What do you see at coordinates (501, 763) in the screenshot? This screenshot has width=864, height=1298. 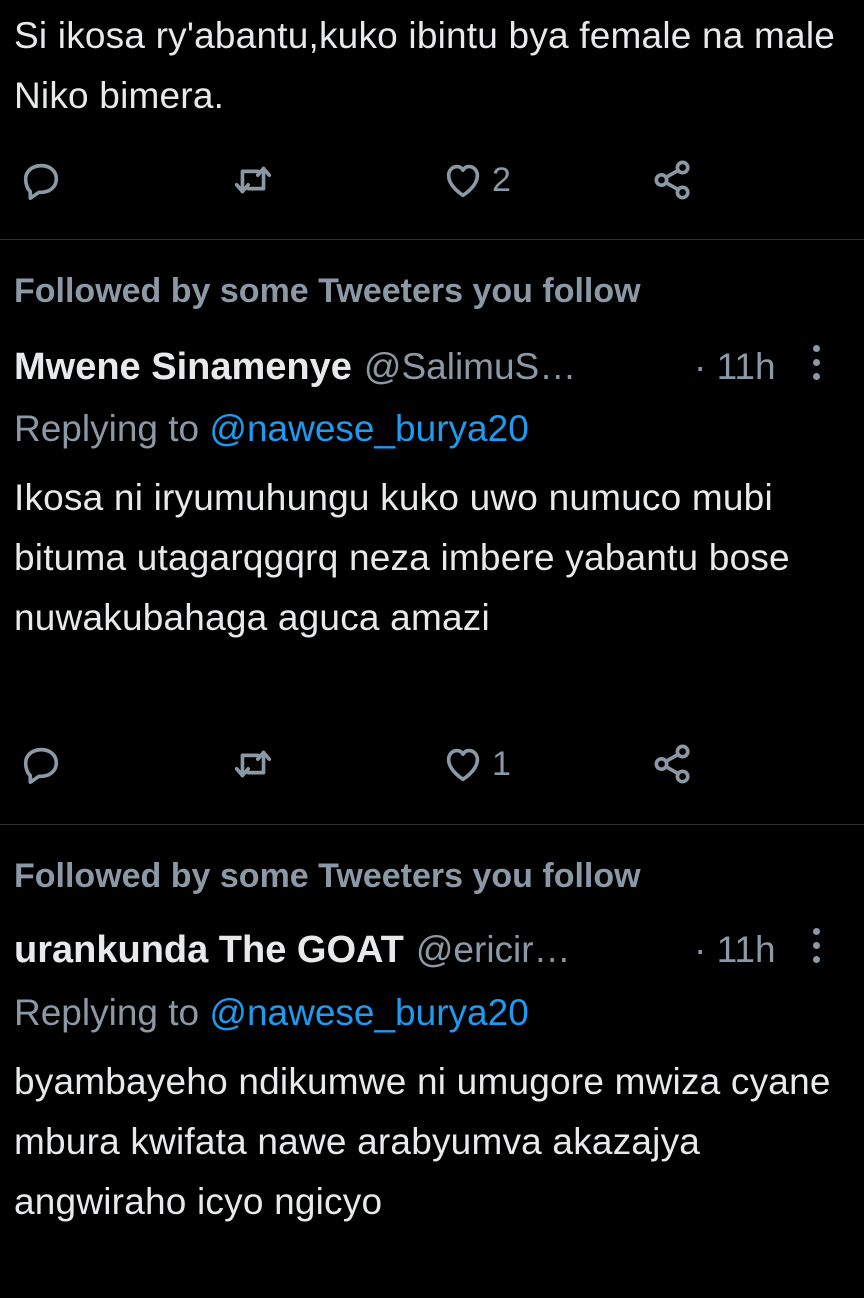 I see `like-count: 1` at bounding box center [501, 763].